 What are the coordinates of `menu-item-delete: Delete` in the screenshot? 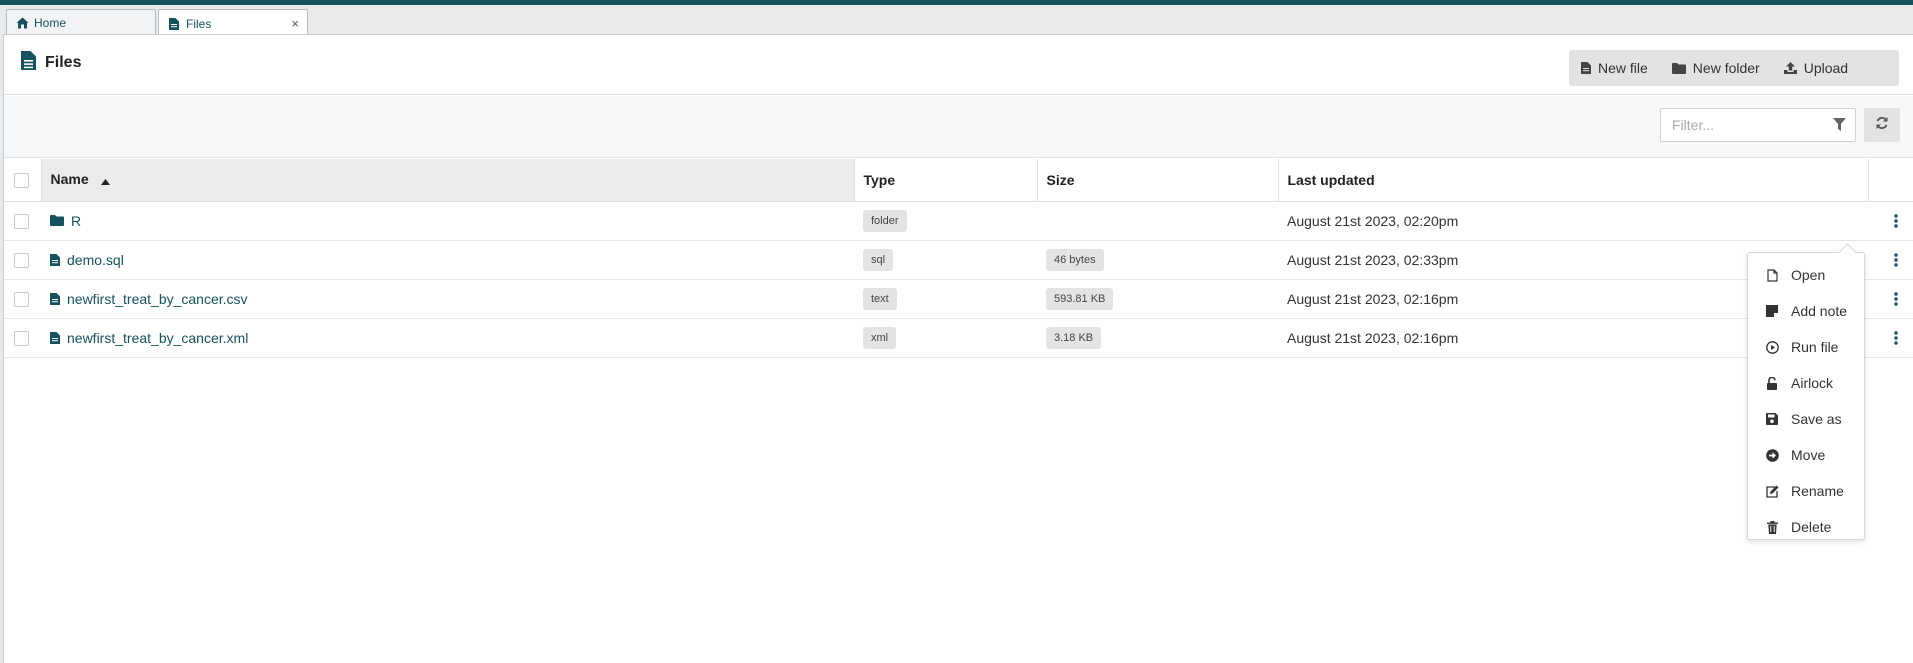 It's located at (1806, 527).